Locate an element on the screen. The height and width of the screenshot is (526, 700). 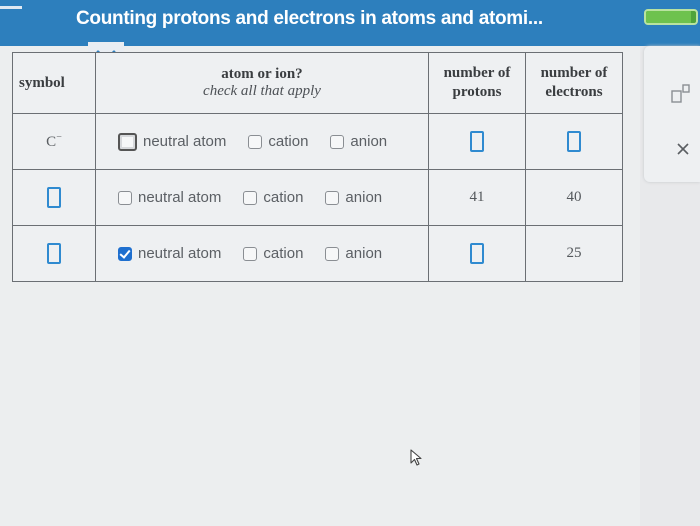
symbol-header: symbol is located at coordinates (54, 83).